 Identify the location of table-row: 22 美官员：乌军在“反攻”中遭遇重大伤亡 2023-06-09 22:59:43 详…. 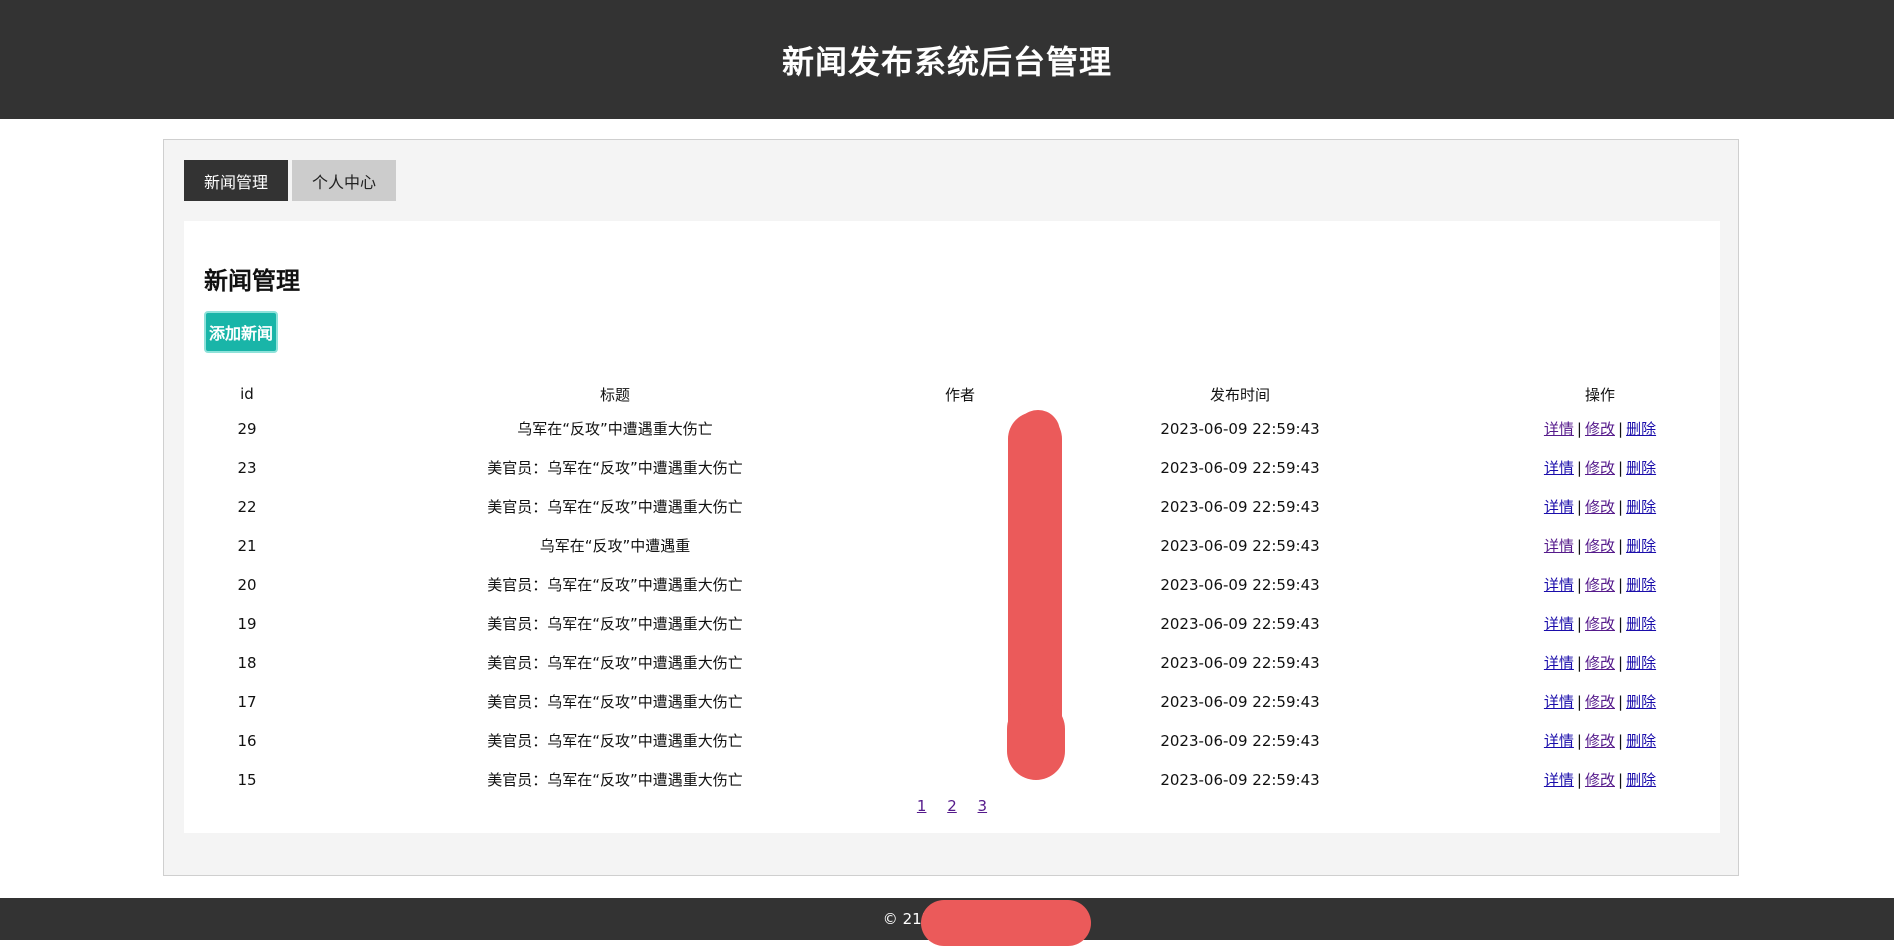
(952, 506).